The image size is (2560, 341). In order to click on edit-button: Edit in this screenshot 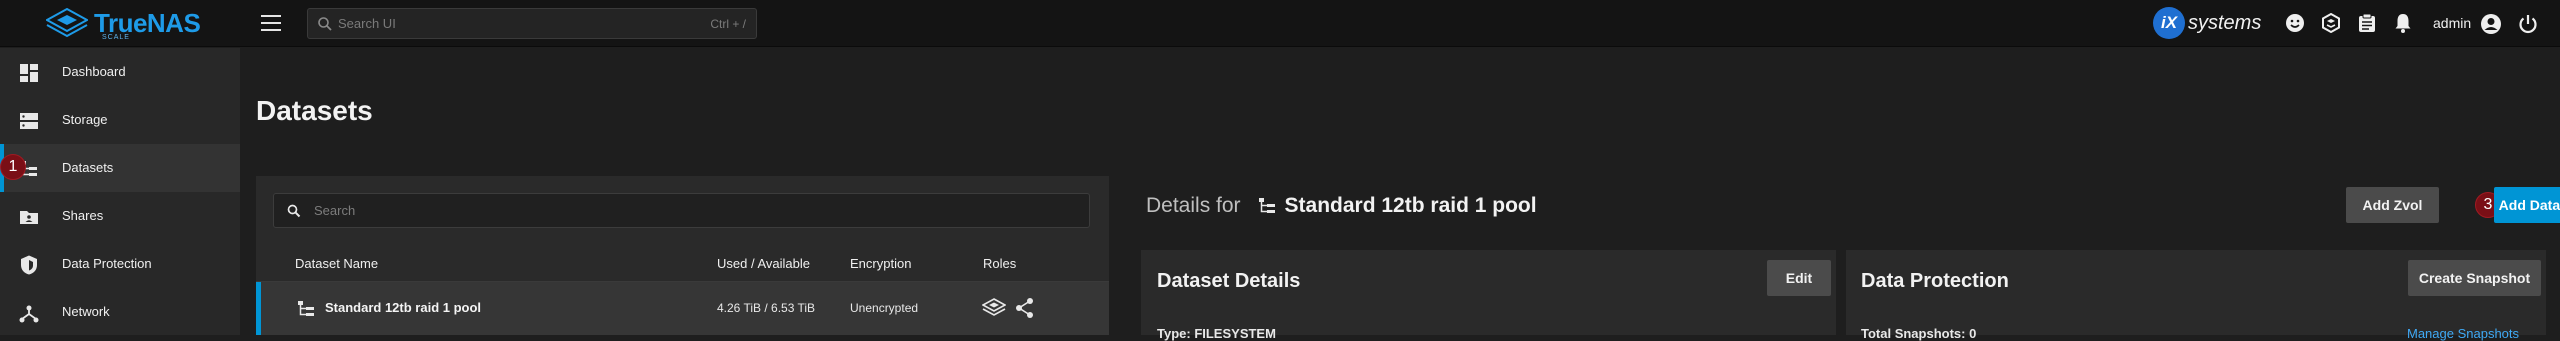, I will do `click(1799, 278)`.